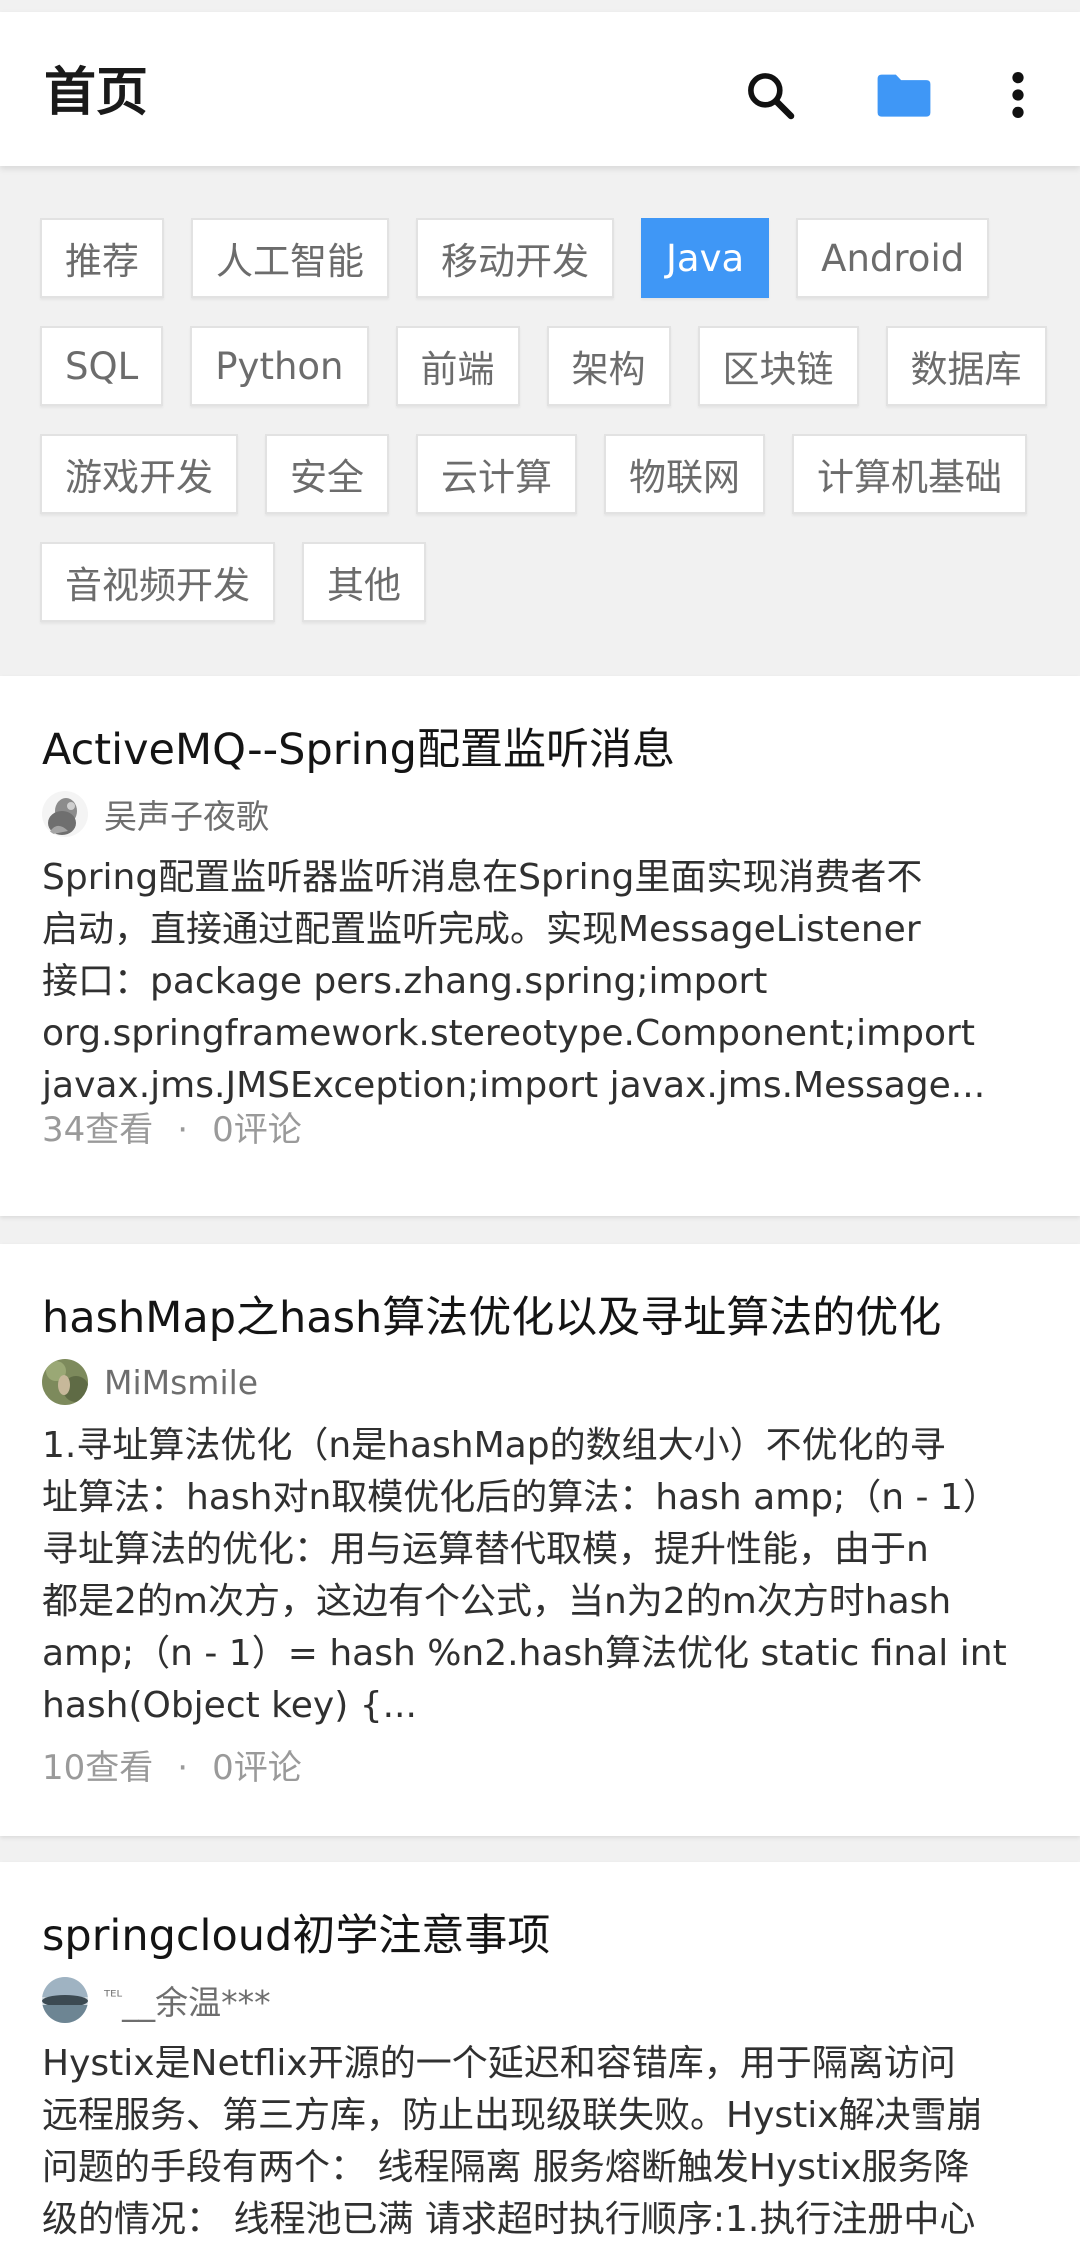 The image size is (1080, 2256). Describe the element at coordinates (705, 258) in the screenshot. I see `tag-chip-selected: Java` at that location.